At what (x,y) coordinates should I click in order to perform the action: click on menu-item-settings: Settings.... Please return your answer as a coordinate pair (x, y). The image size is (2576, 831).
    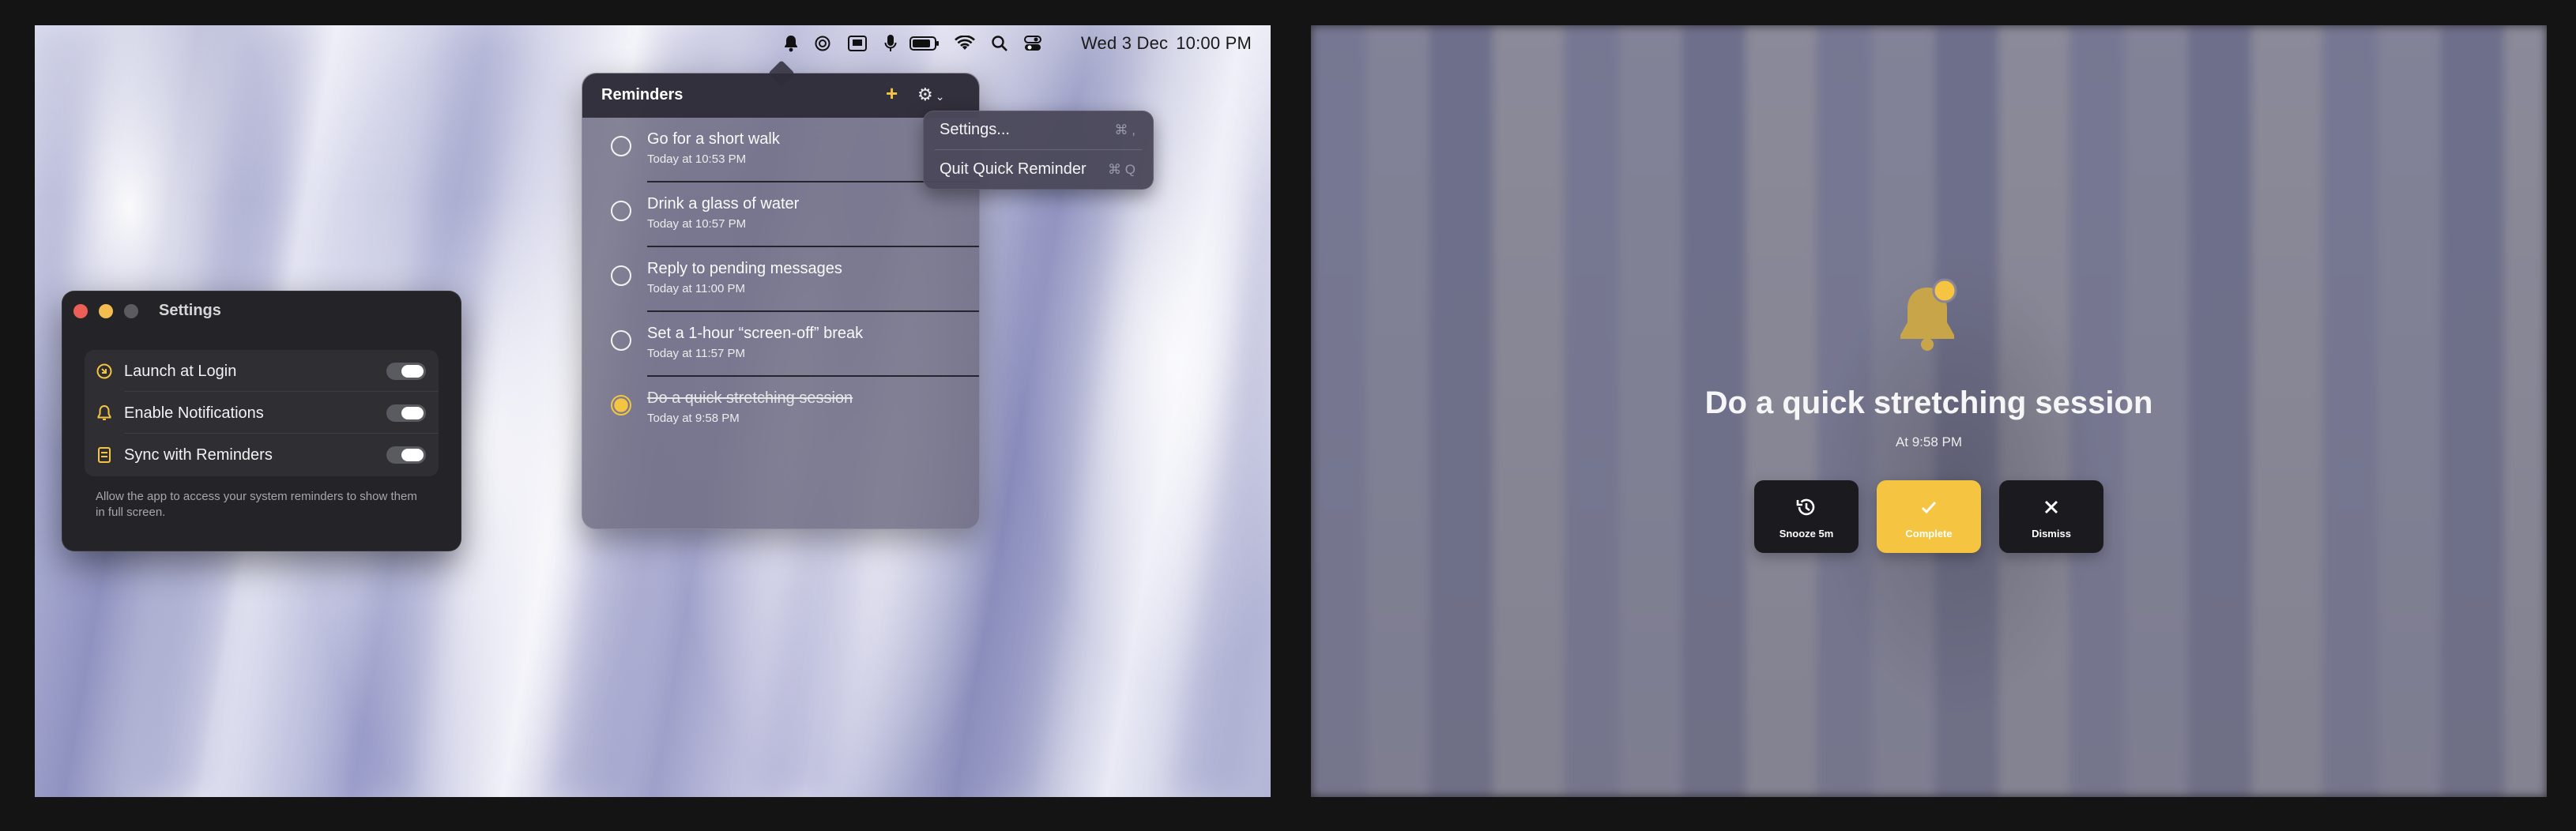
    Looking at the image, I should click on (975, 130).